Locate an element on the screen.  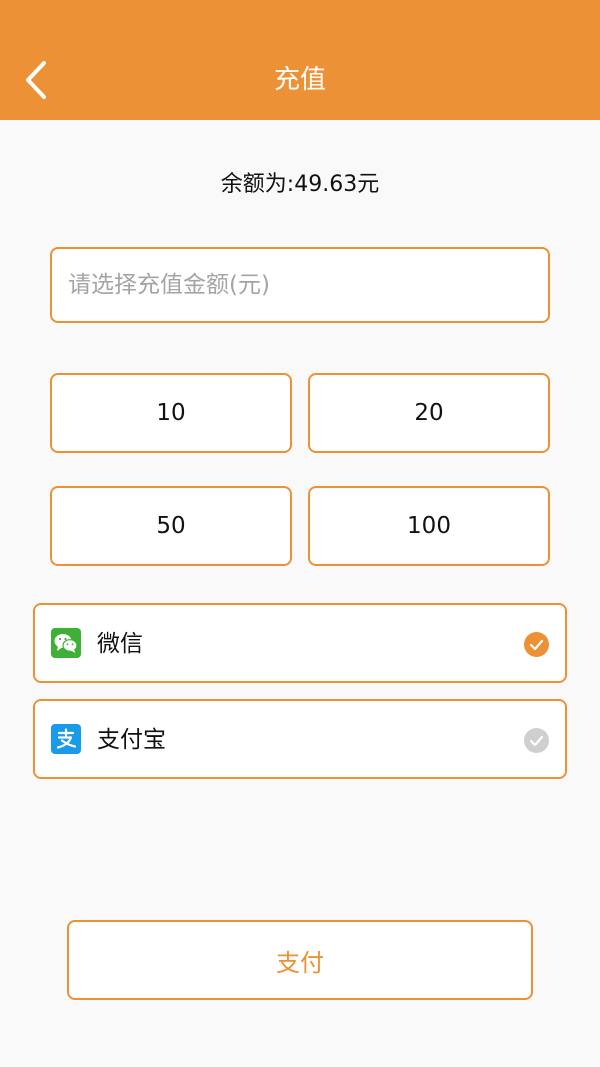
amount-input is located at coordinates (300, 285).